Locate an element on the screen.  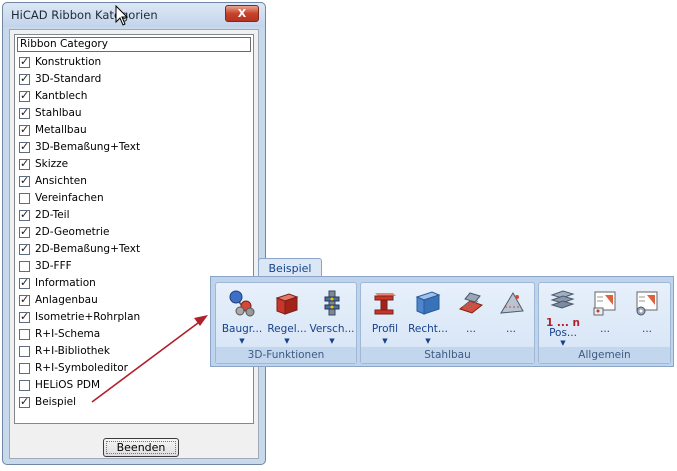
beenden-label: Beenden is located at coordinates (141, 447).